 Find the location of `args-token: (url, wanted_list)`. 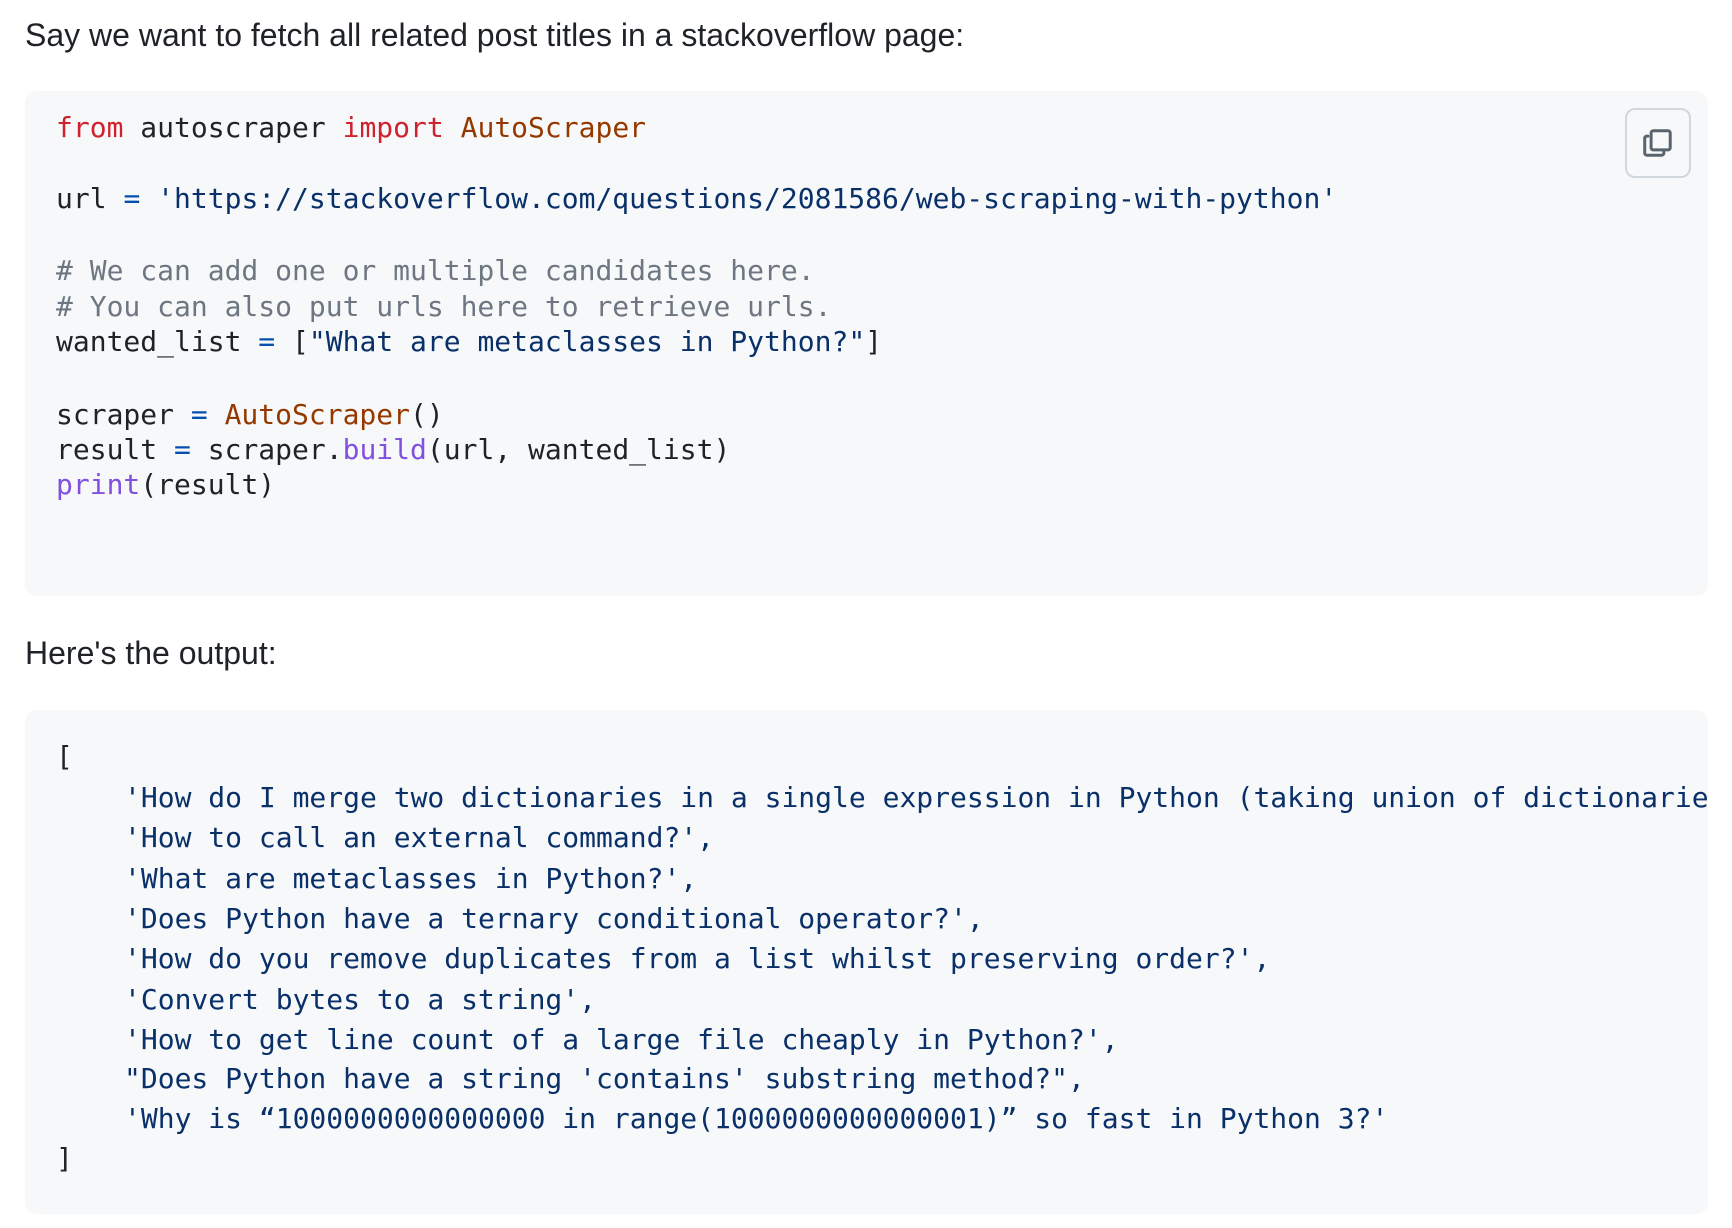

args-token: (url, wanted_list) is located at coordinates (578, 449).